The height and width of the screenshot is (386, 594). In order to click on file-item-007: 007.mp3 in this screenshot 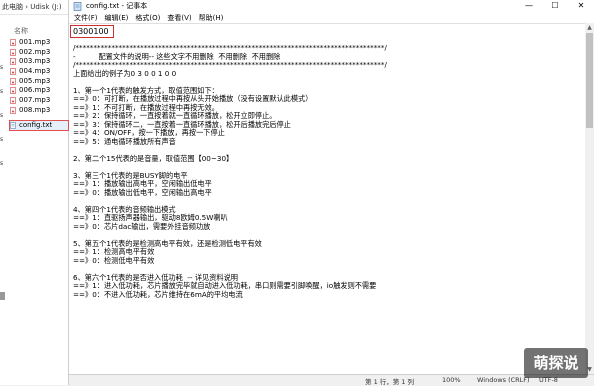, I will do `click(39, 100)`.